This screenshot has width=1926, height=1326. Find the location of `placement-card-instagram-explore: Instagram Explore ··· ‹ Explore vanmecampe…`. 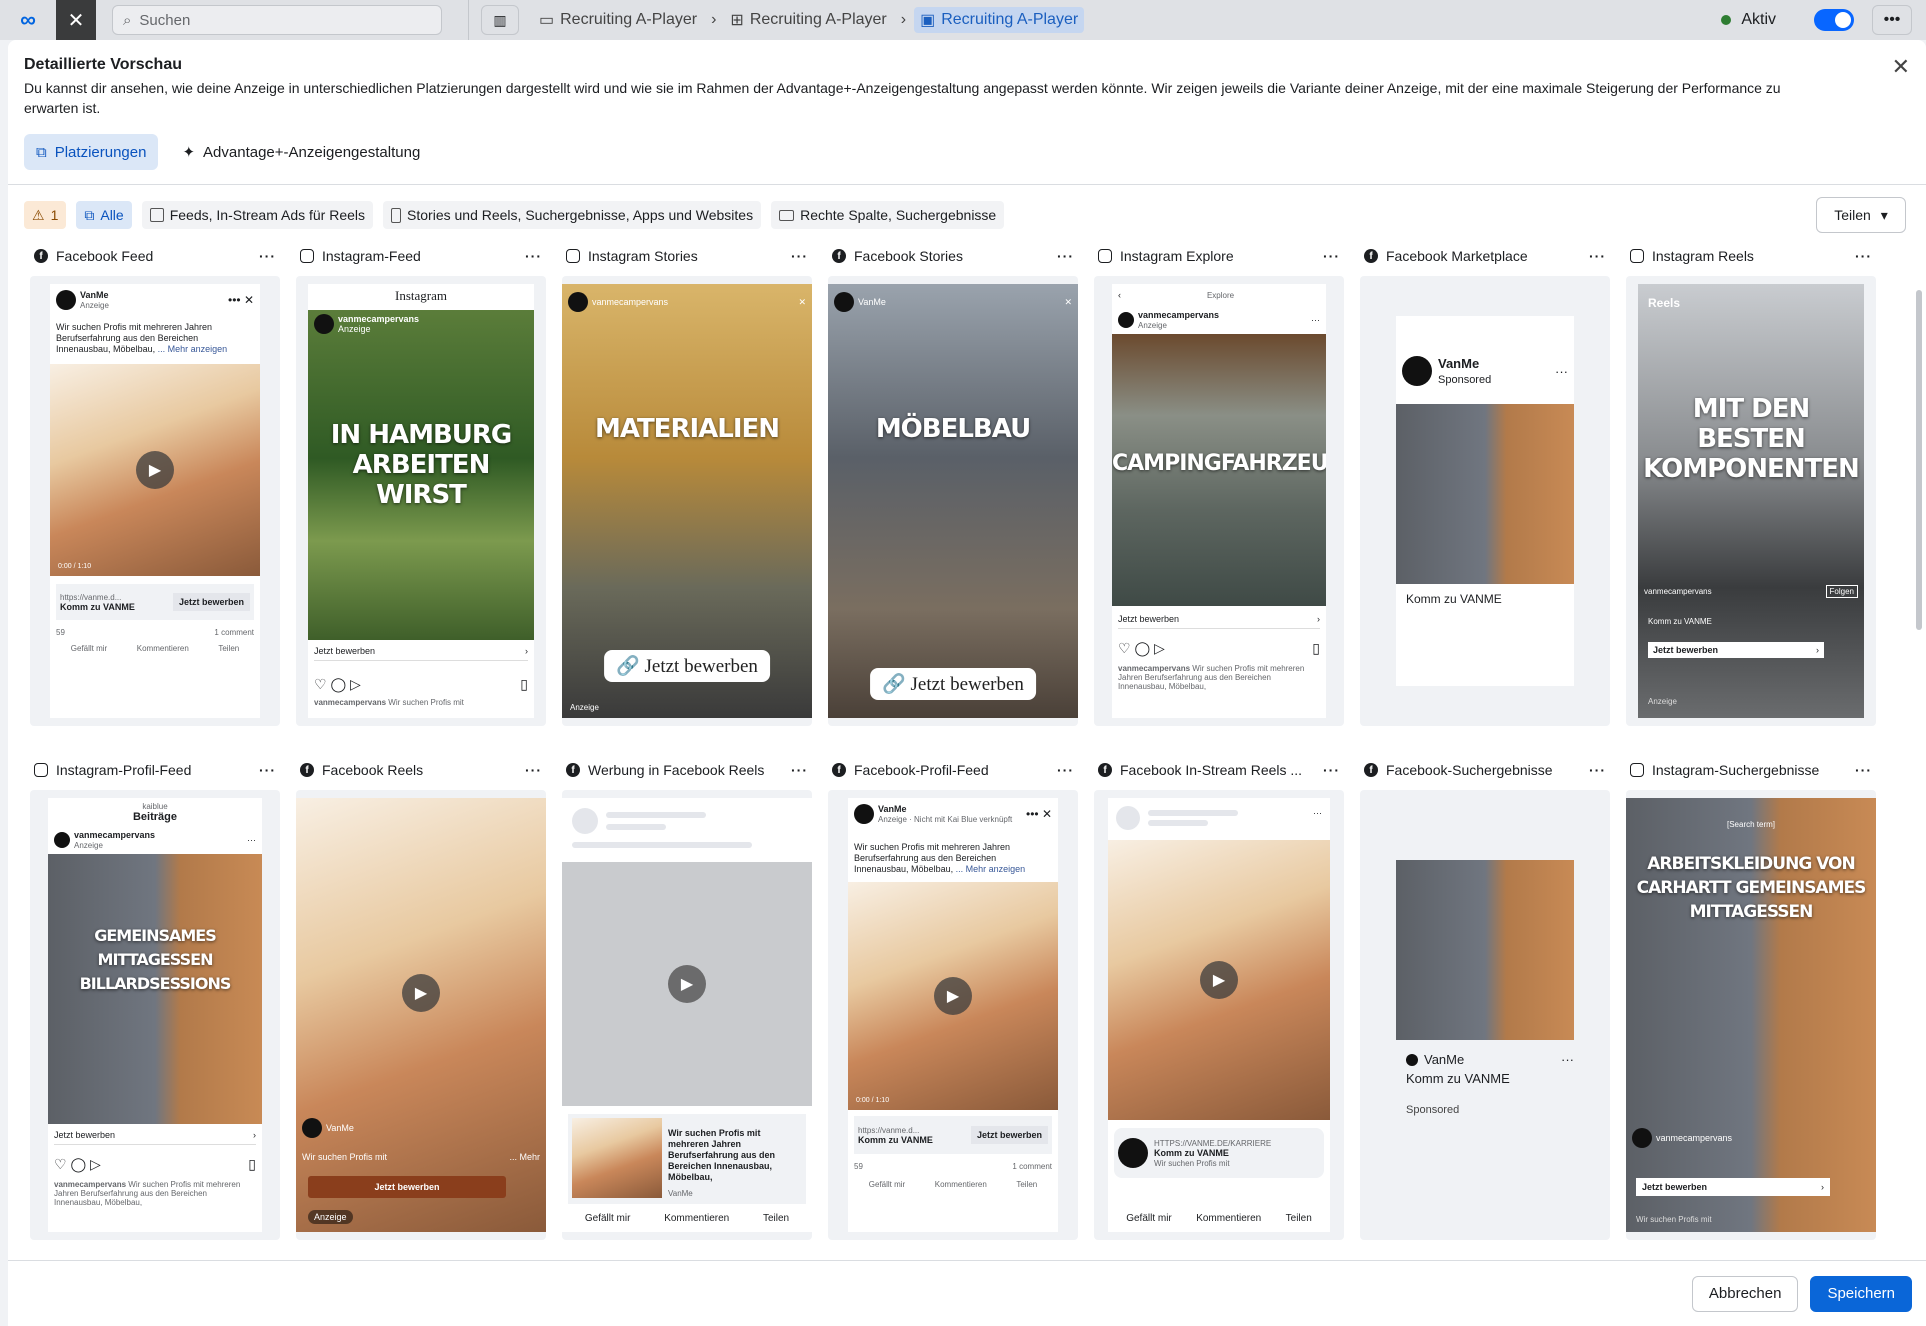

placement-card-instagram-explore: Instagram Explore ··· ‹ Explore vanmecampe… is located at coordinates (1219, 484).